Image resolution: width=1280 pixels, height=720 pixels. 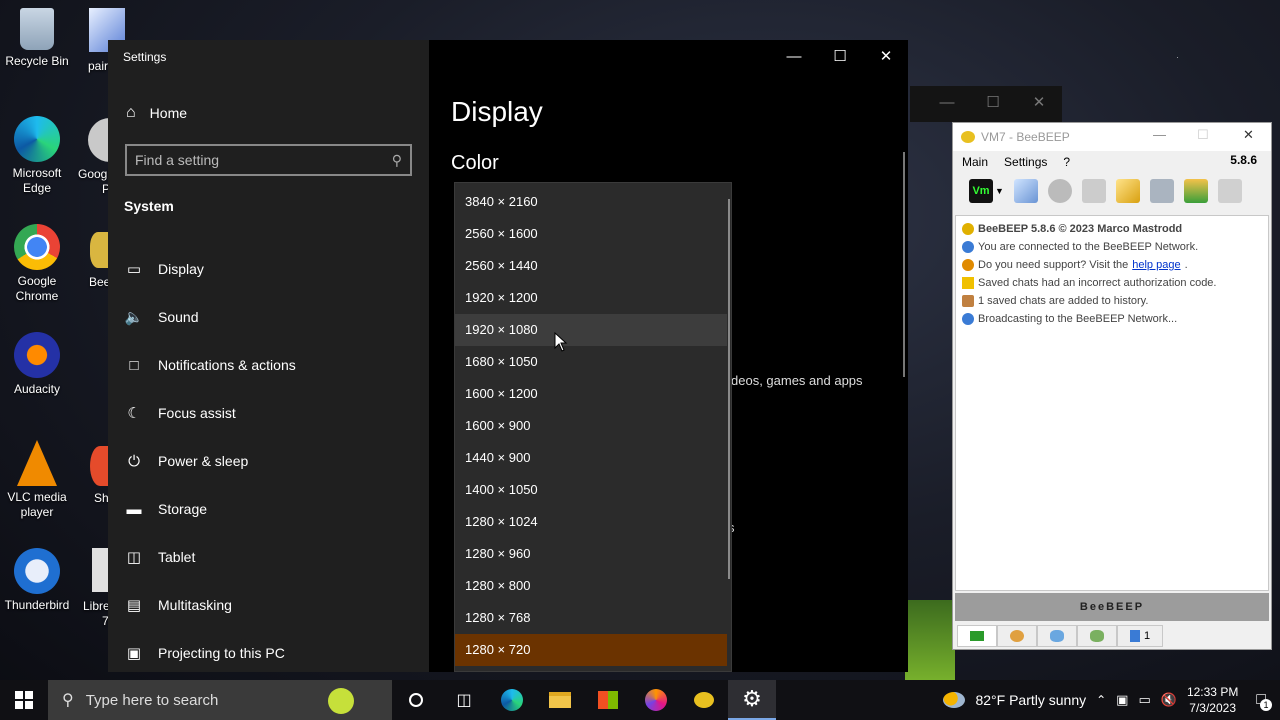 What do you see at coordinates (1066, 162) in the screenshot?
I see `menu-help: ?` at bounding box center [1066, 162].